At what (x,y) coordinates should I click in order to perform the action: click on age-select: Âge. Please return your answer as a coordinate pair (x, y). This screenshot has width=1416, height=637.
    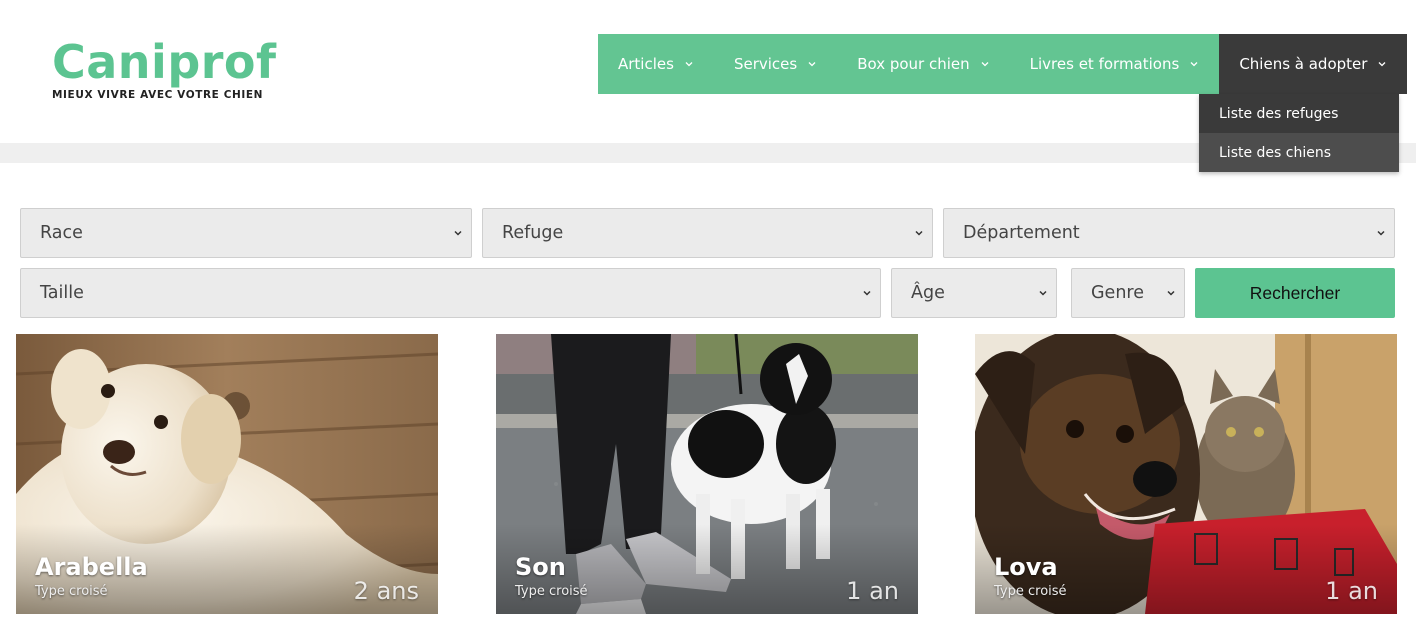
    Looking at the image, I should click on (974, 293).